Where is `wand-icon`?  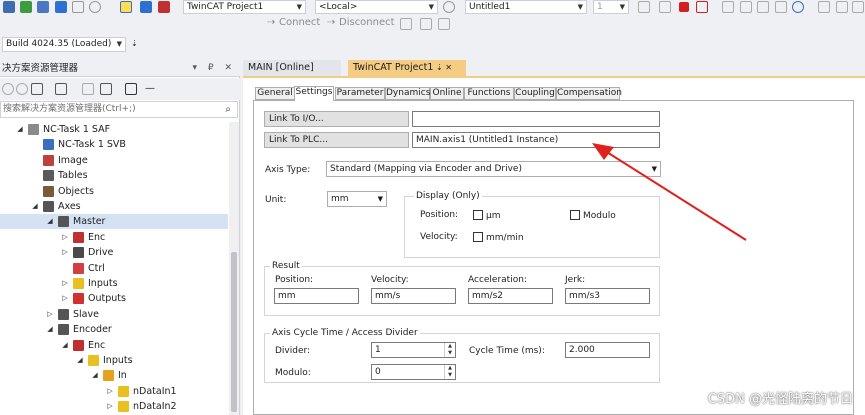
wand-icon is located at coordinates (78, 7).